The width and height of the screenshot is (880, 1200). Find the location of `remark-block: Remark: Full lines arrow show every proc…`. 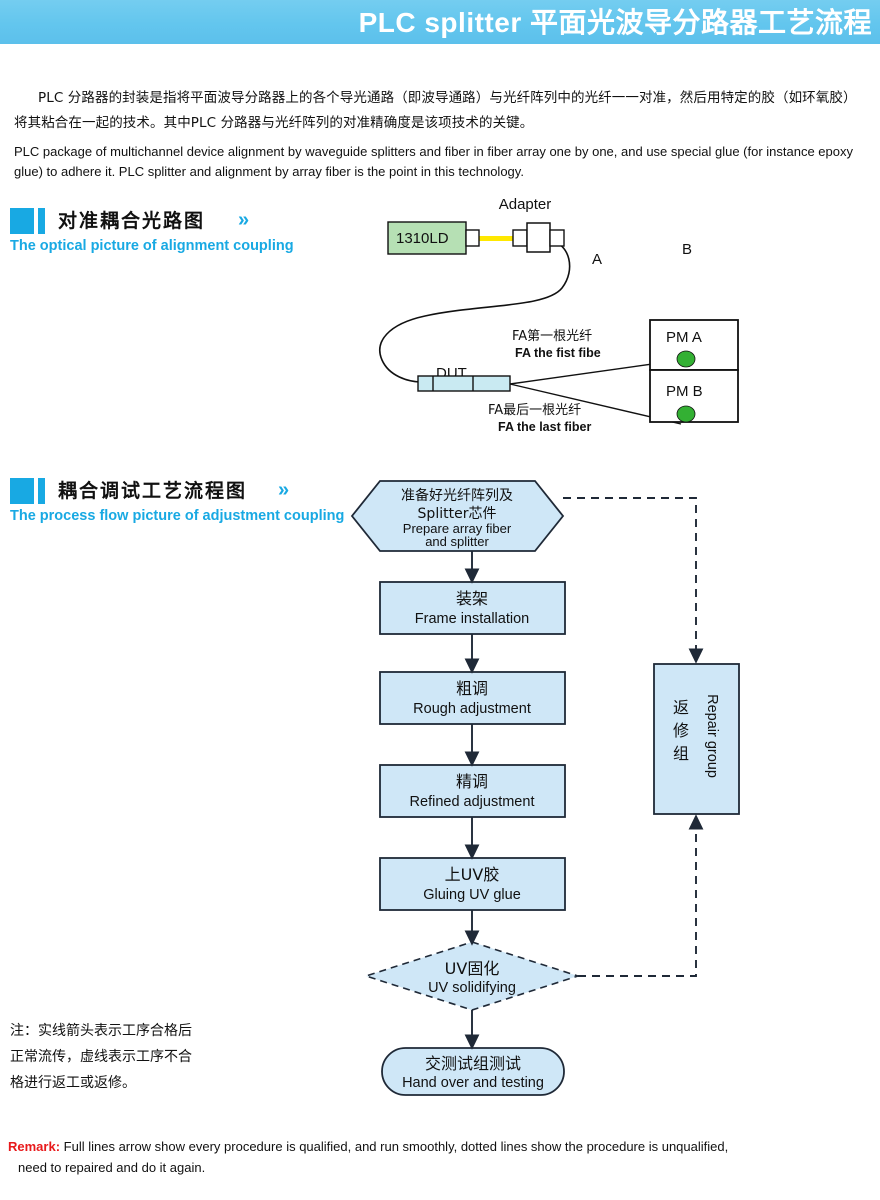

remark-block: Remark: Full lines arrow show every proc… is located at coordinates (441, 1157).